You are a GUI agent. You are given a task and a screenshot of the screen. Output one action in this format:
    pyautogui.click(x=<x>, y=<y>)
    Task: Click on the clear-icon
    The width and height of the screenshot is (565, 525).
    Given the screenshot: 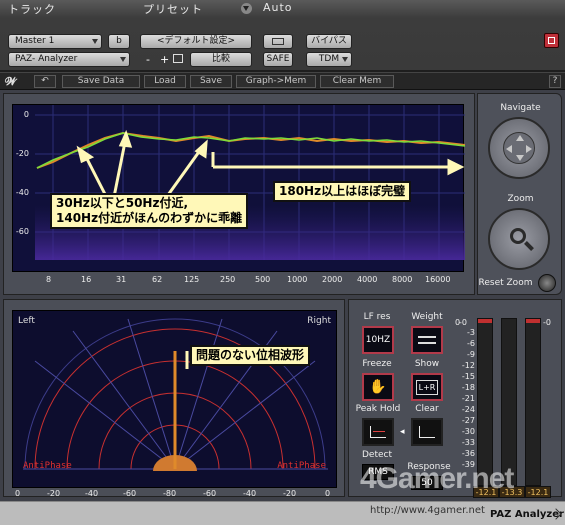 What is the action you would take?
    pyautogui.click(x=427, y=432)
    